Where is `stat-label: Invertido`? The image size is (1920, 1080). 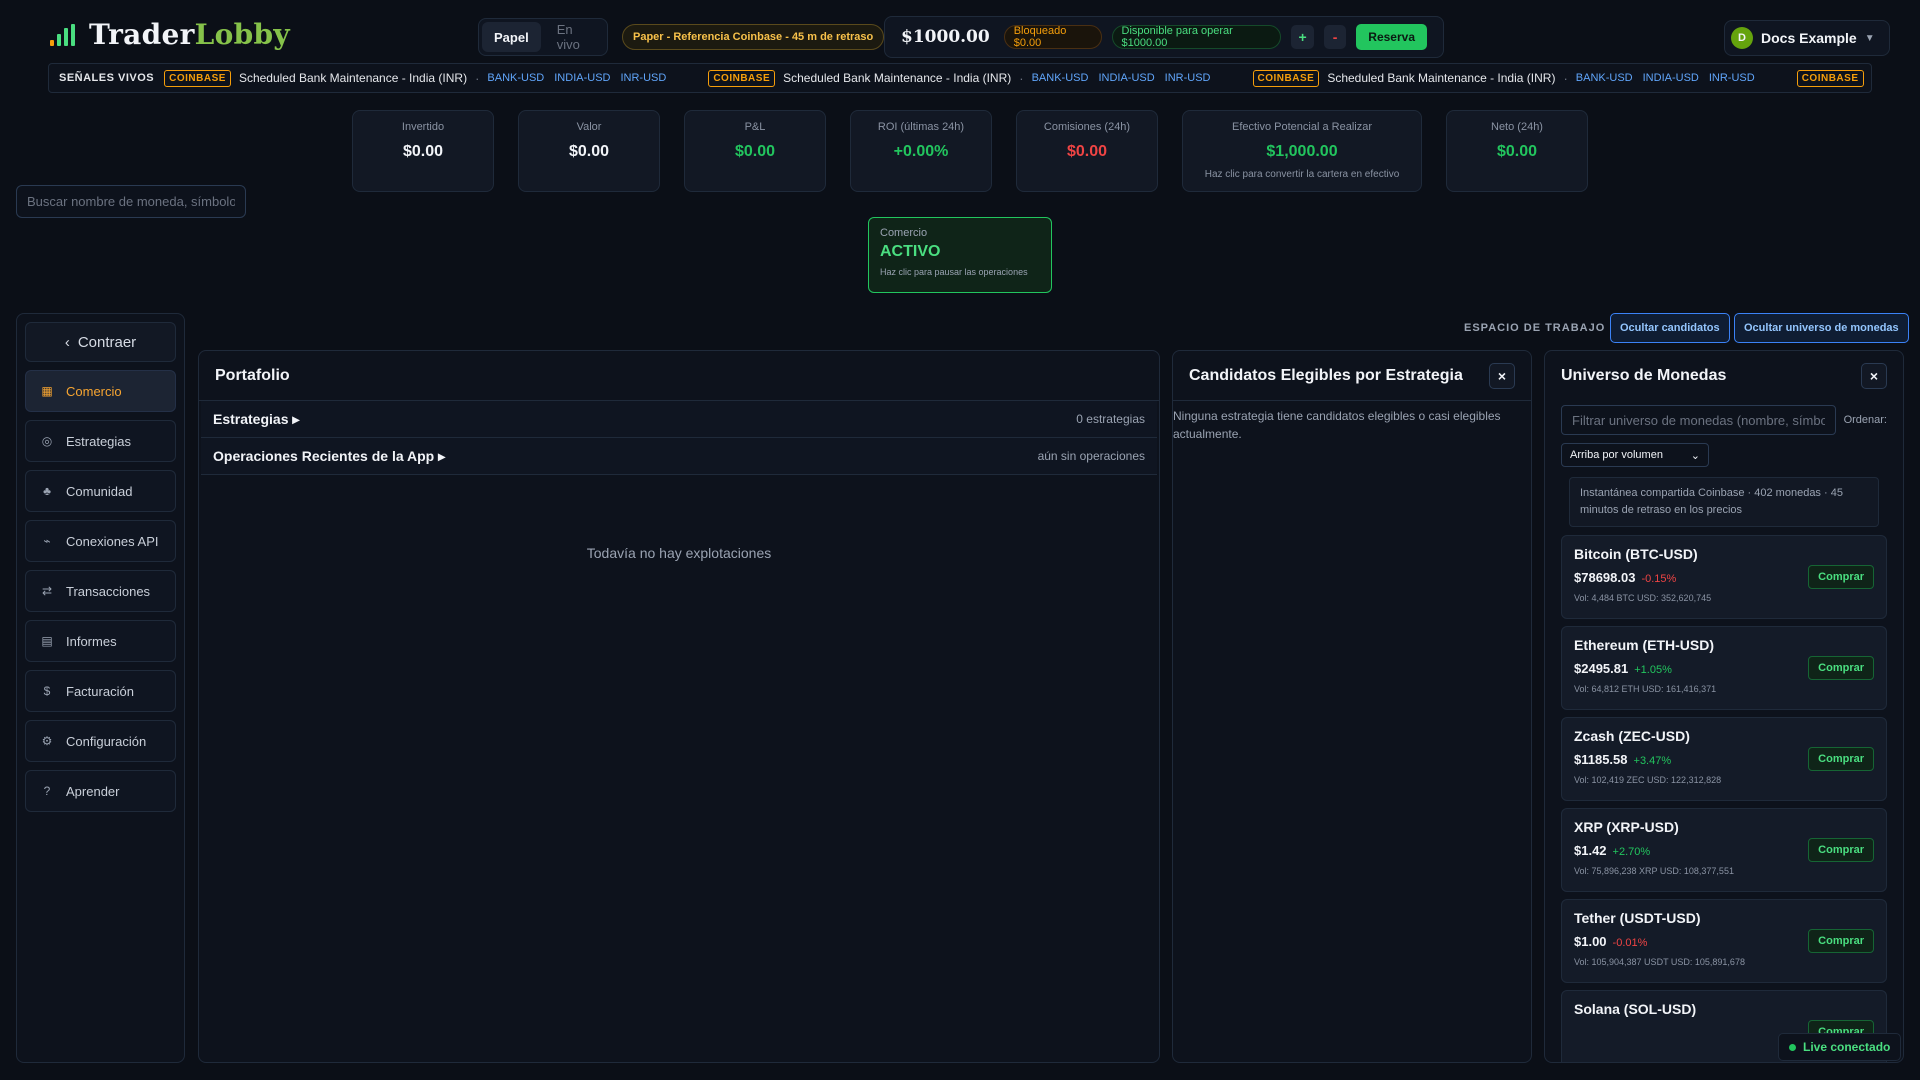 stat-label: Invertido is located at coordinates (423, 127).